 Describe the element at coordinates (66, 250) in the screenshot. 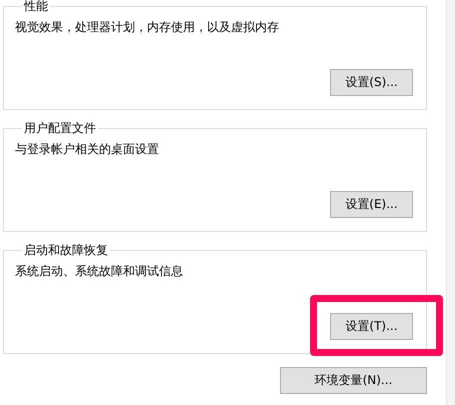

I see `group-title: 启动和故障恢复` at that location.